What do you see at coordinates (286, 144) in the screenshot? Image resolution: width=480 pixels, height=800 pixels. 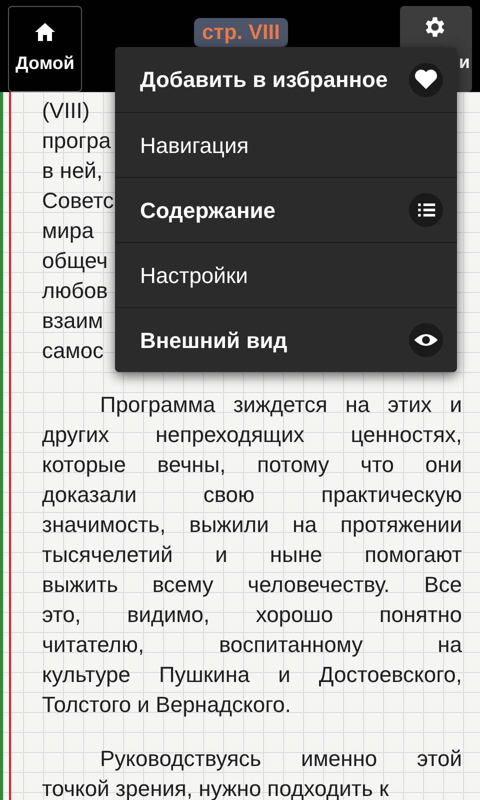 I see `menu-item: Навигация` at bounding box center [286, 144].